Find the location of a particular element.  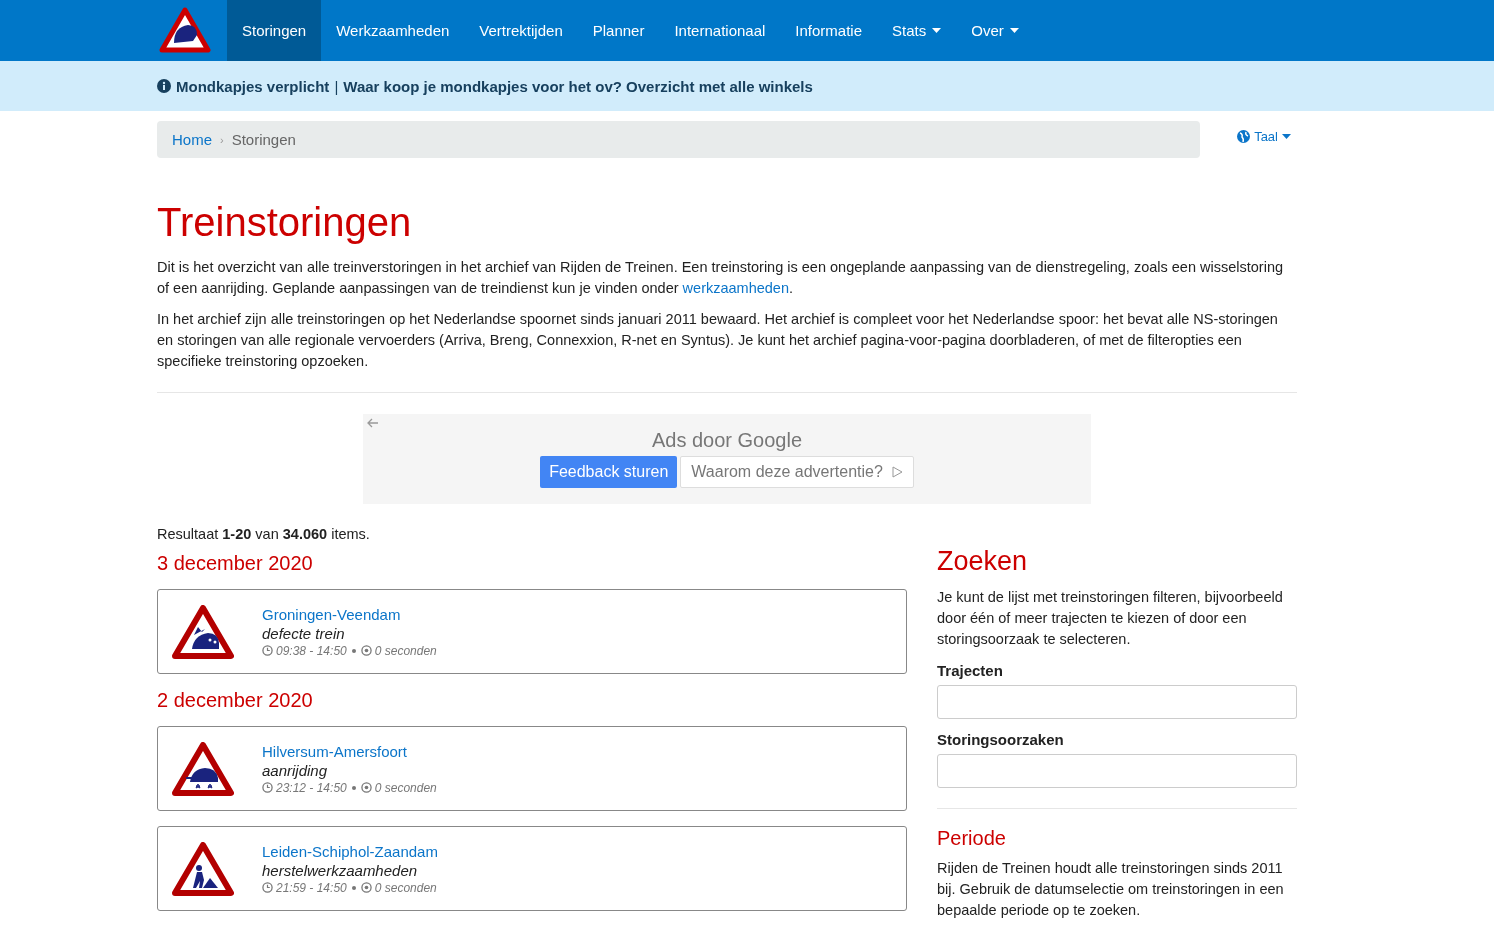

nav-link: Planner is located at coordinates (618, 30).